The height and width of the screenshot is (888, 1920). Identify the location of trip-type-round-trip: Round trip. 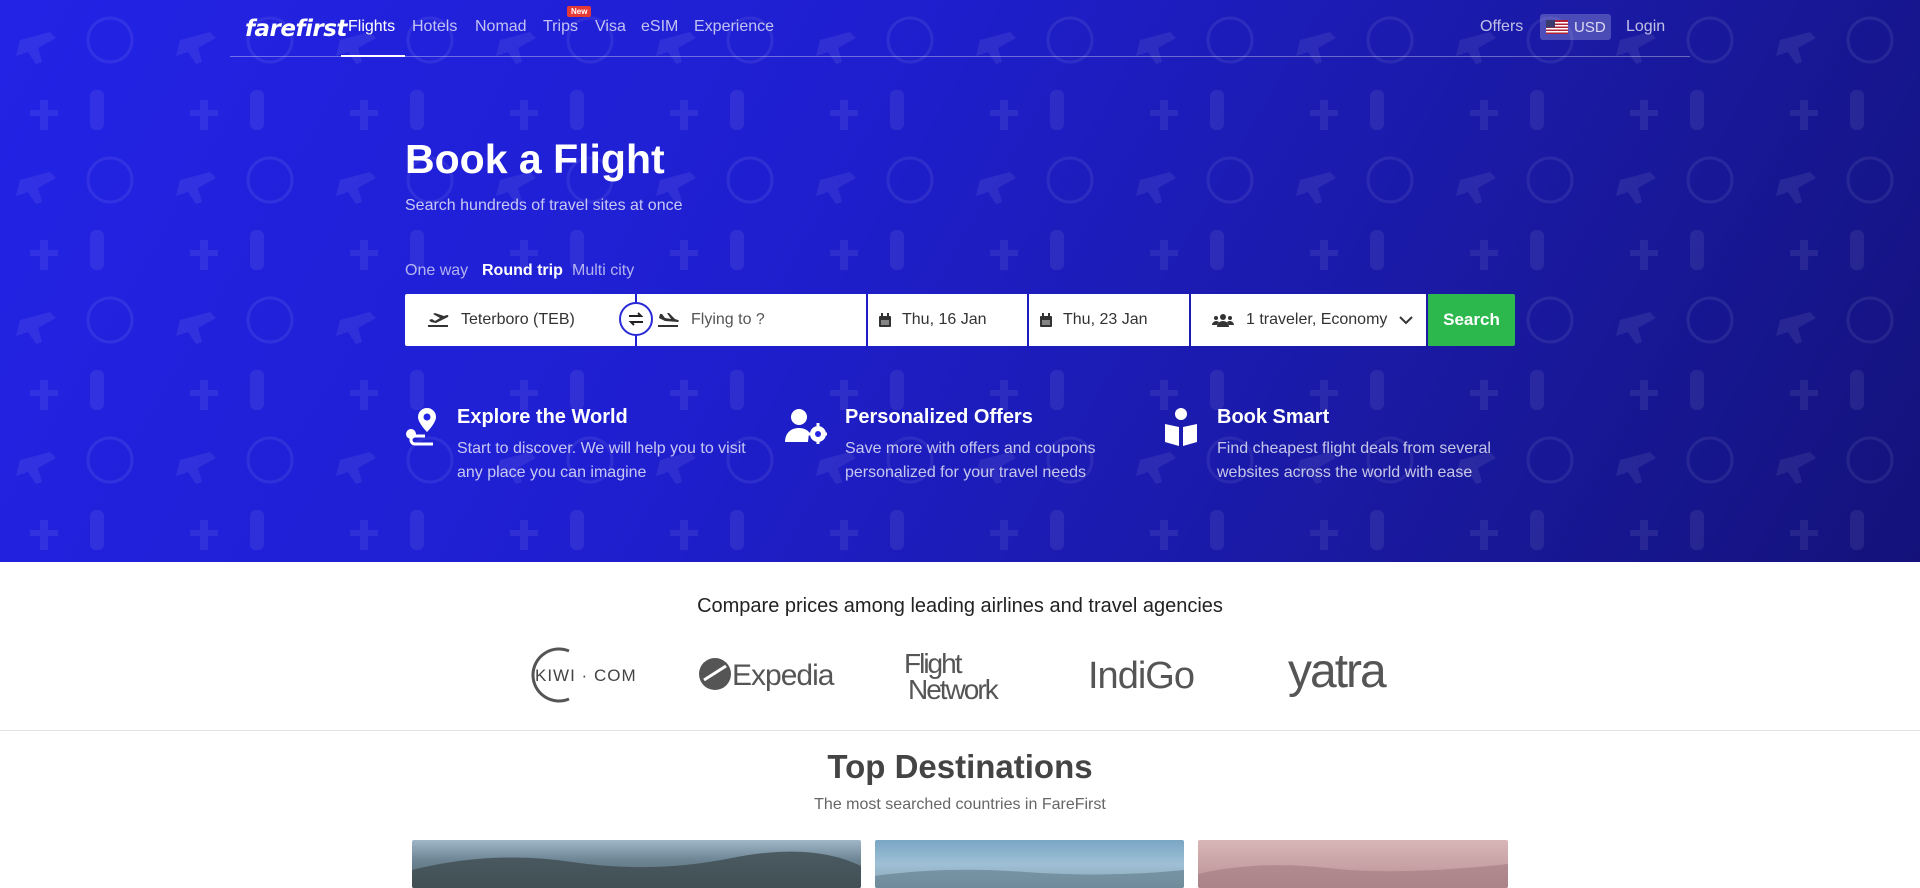
(522, 271).